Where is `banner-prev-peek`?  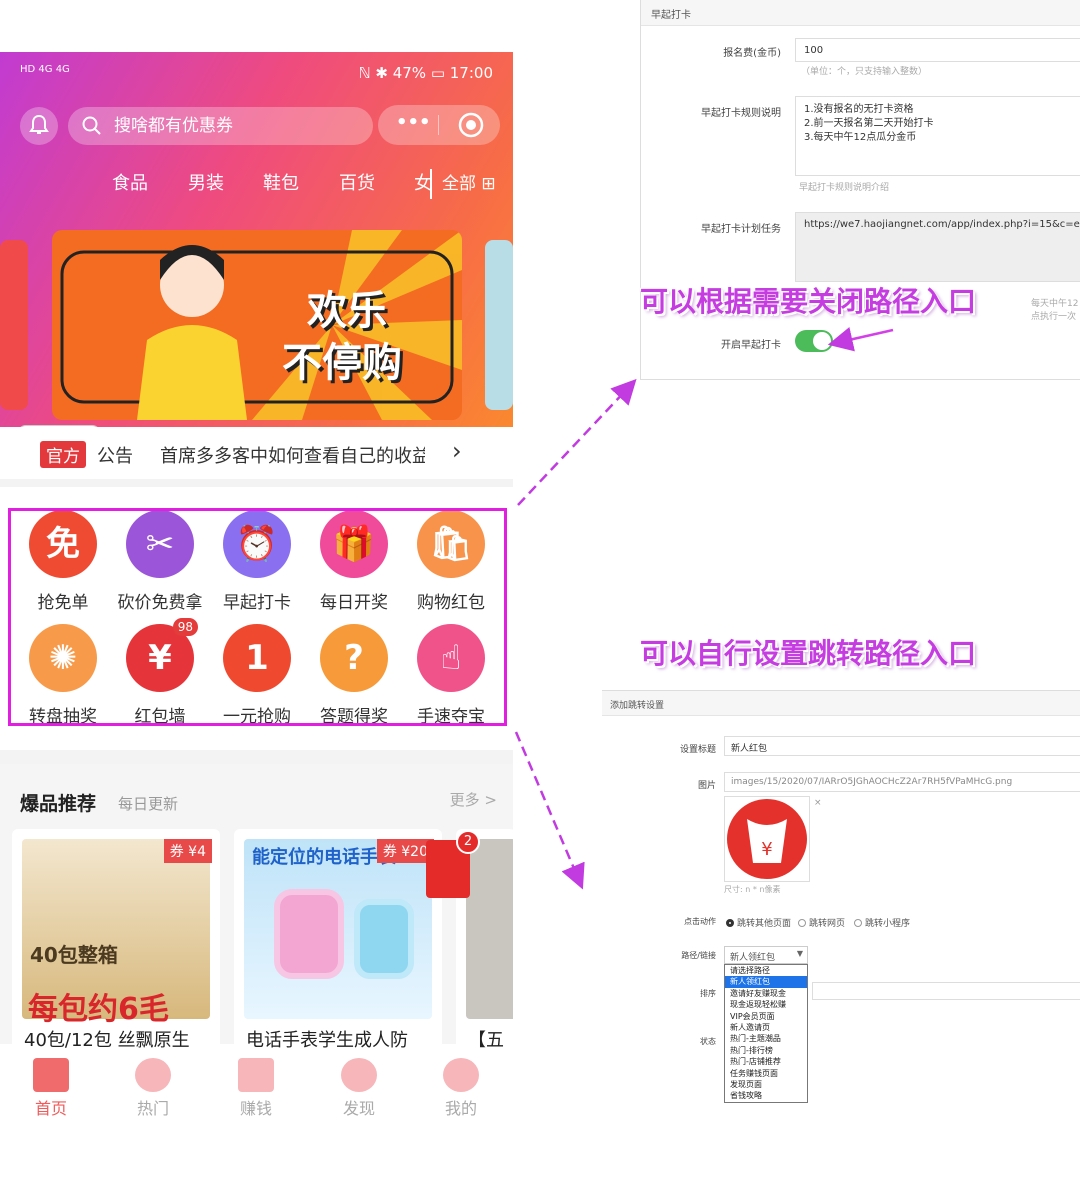 banner-prev-peek is located at coordinates (14, 325).